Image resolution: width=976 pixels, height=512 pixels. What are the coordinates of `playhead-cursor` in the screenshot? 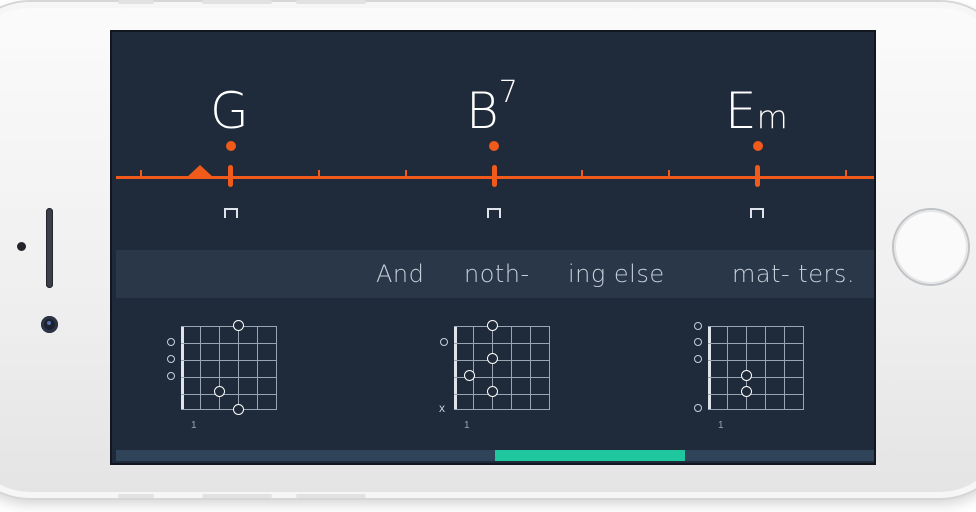 It's located at (200, 171).